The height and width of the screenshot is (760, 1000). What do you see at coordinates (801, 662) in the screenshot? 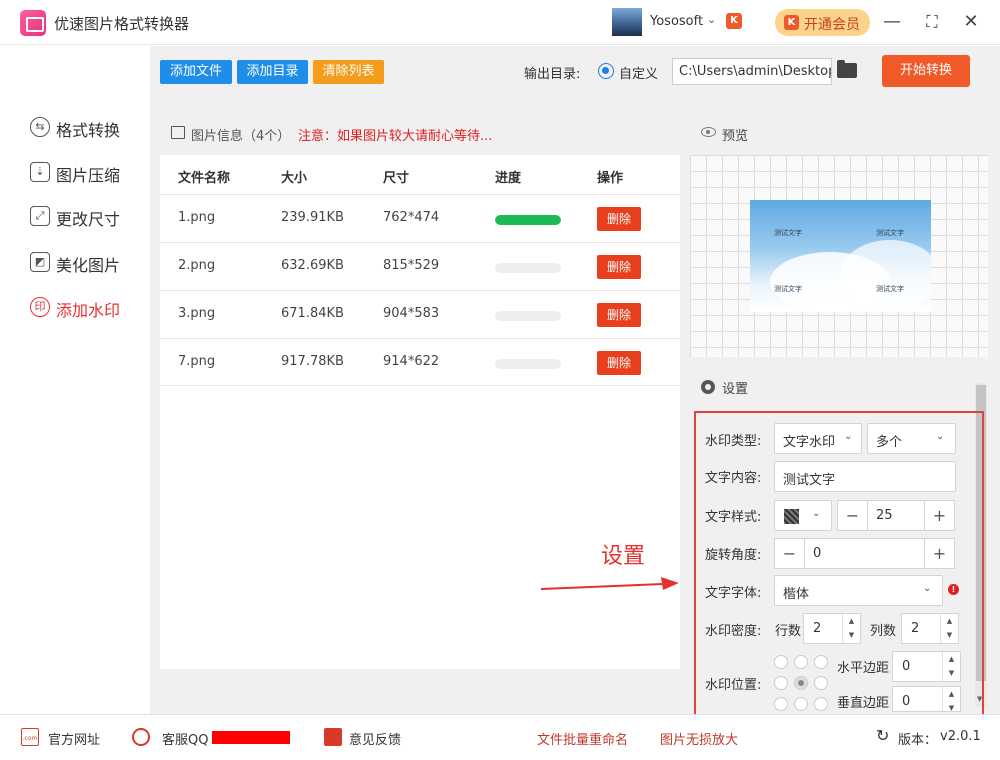
I see `position-top-center` at bounding box center [801, 662].